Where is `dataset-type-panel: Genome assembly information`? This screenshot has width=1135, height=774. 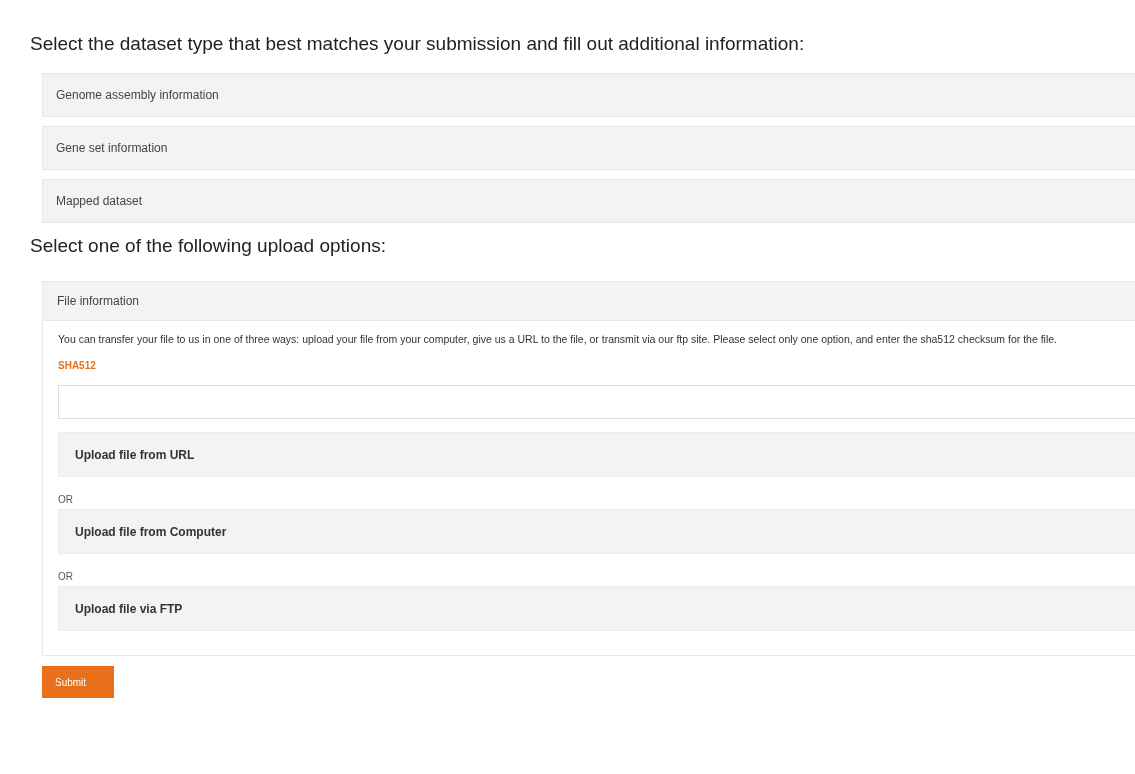 dataset-type-panel: Genome assembly information is located at coordinates (588, 95).